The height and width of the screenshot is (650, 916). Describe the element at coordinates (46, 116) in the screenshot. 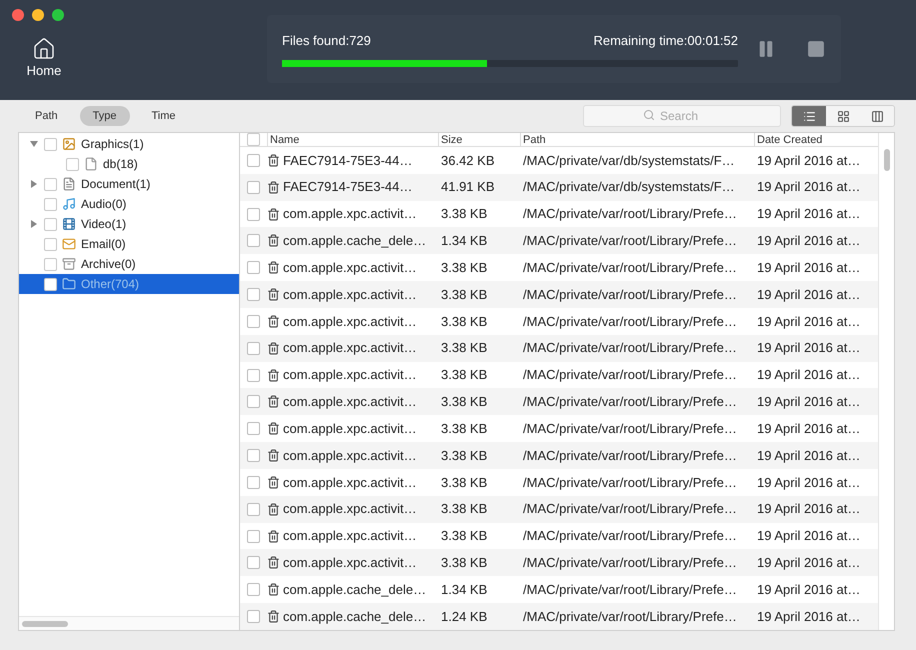

I see `filter-tab: Path` at that location.